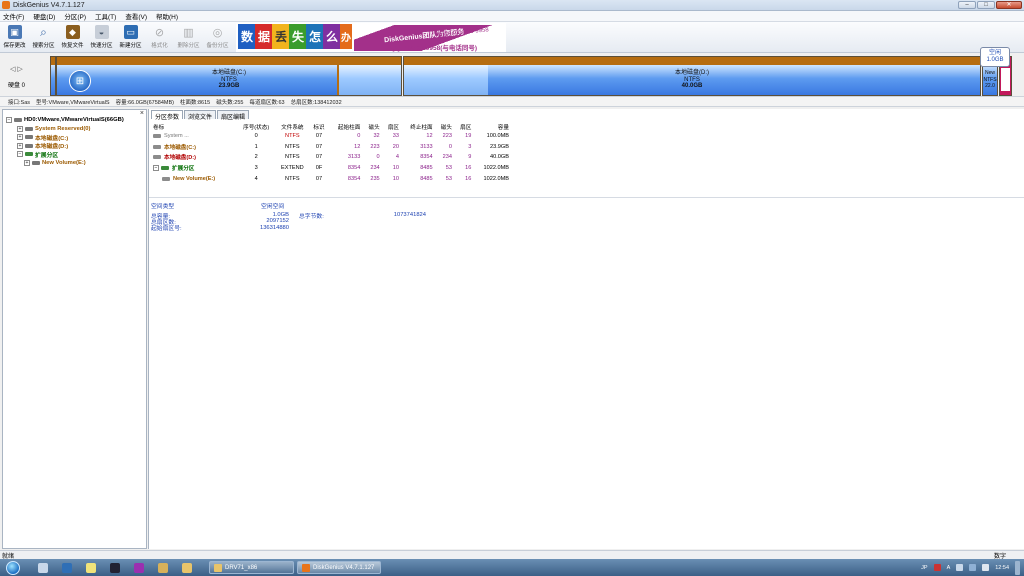  I want to click on col-start-cyl: 起始柱面, so click(346, 126).